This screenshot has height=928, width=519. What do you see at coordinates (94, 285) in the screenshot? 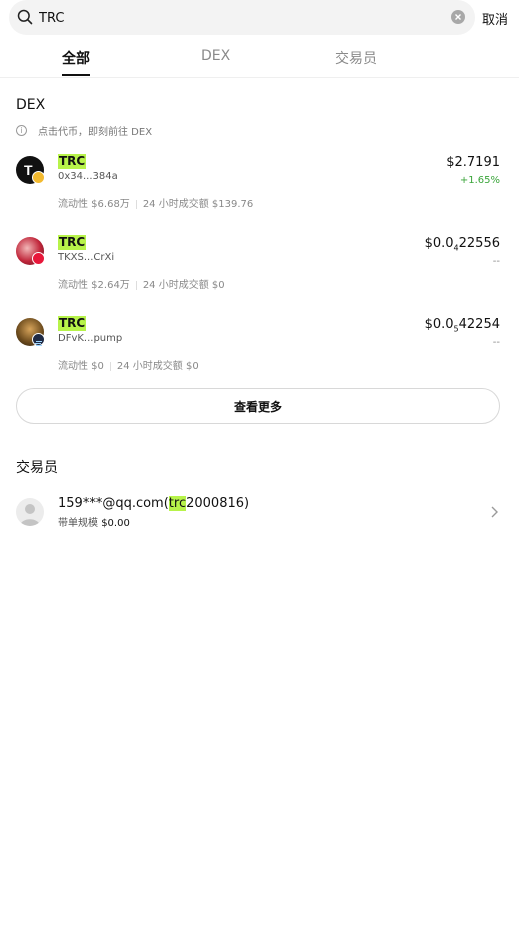
I see `token-liquidity: 流动性 $2.64万` at bounding box center [94, 285].